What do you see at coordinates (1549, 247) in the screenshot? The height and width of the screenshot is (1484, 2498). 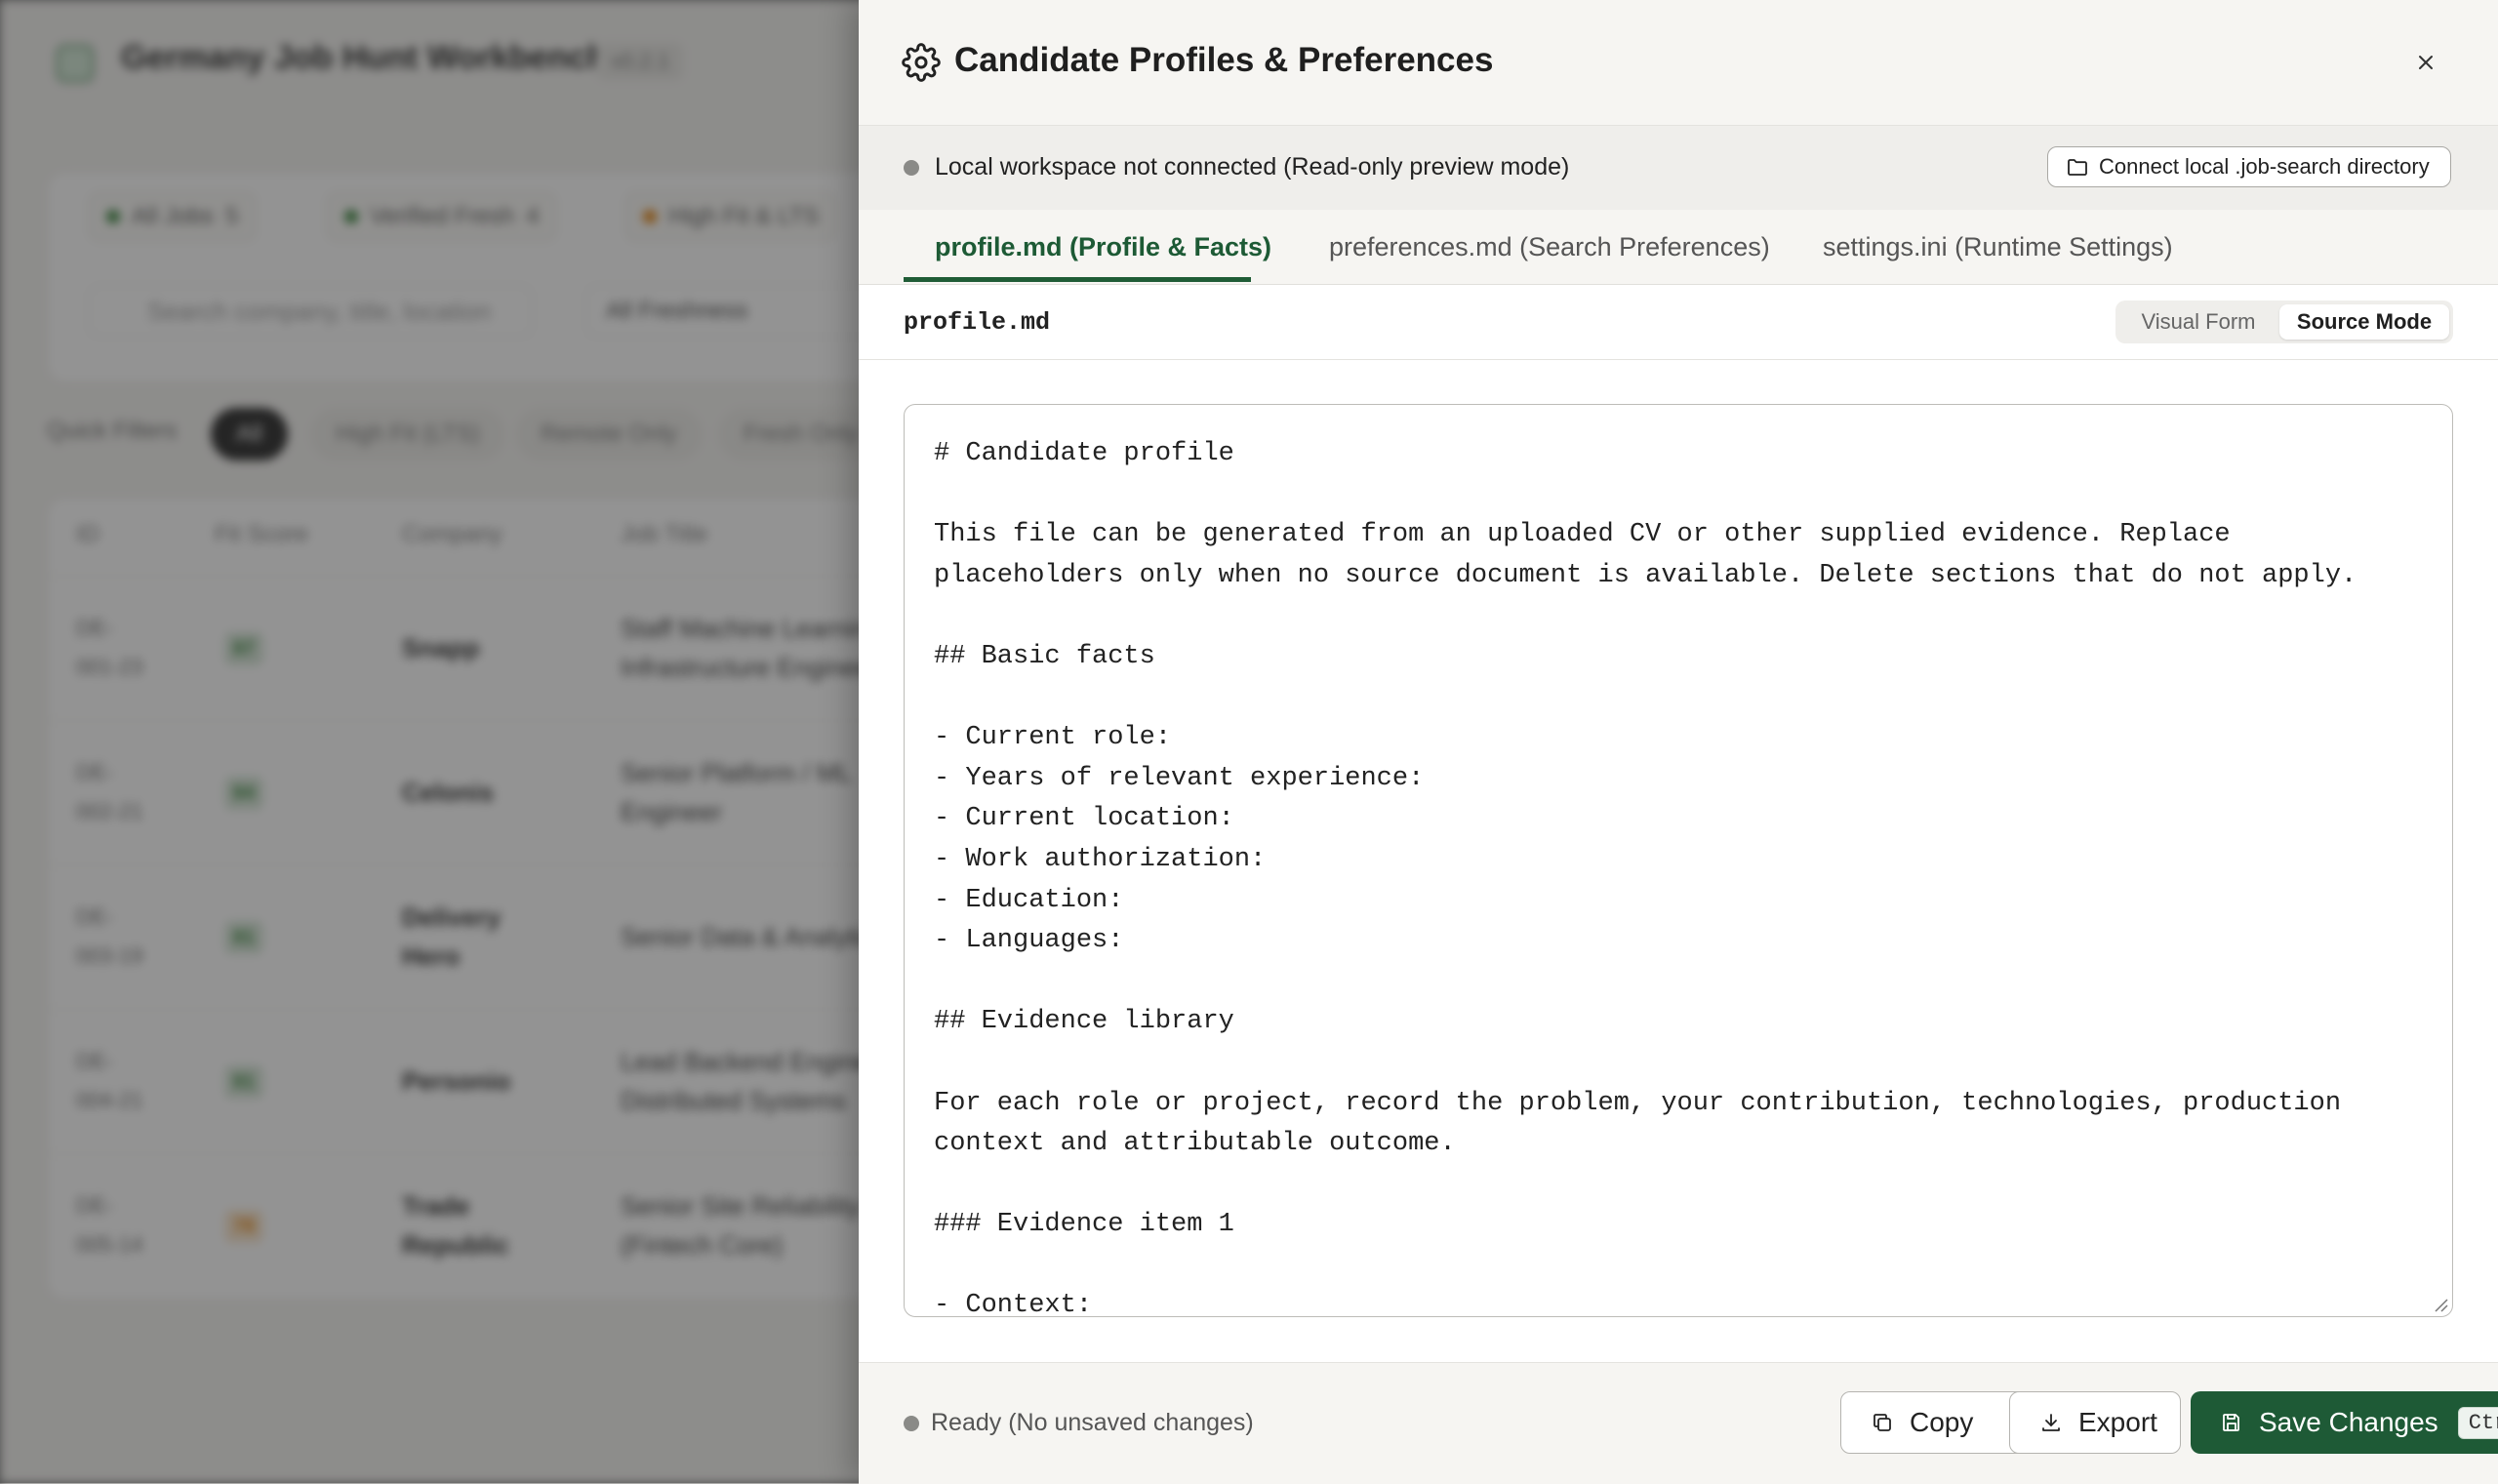 I see `tab-preferences: preferences.md (Search Preferences)` at bounding box center [1549, 247].